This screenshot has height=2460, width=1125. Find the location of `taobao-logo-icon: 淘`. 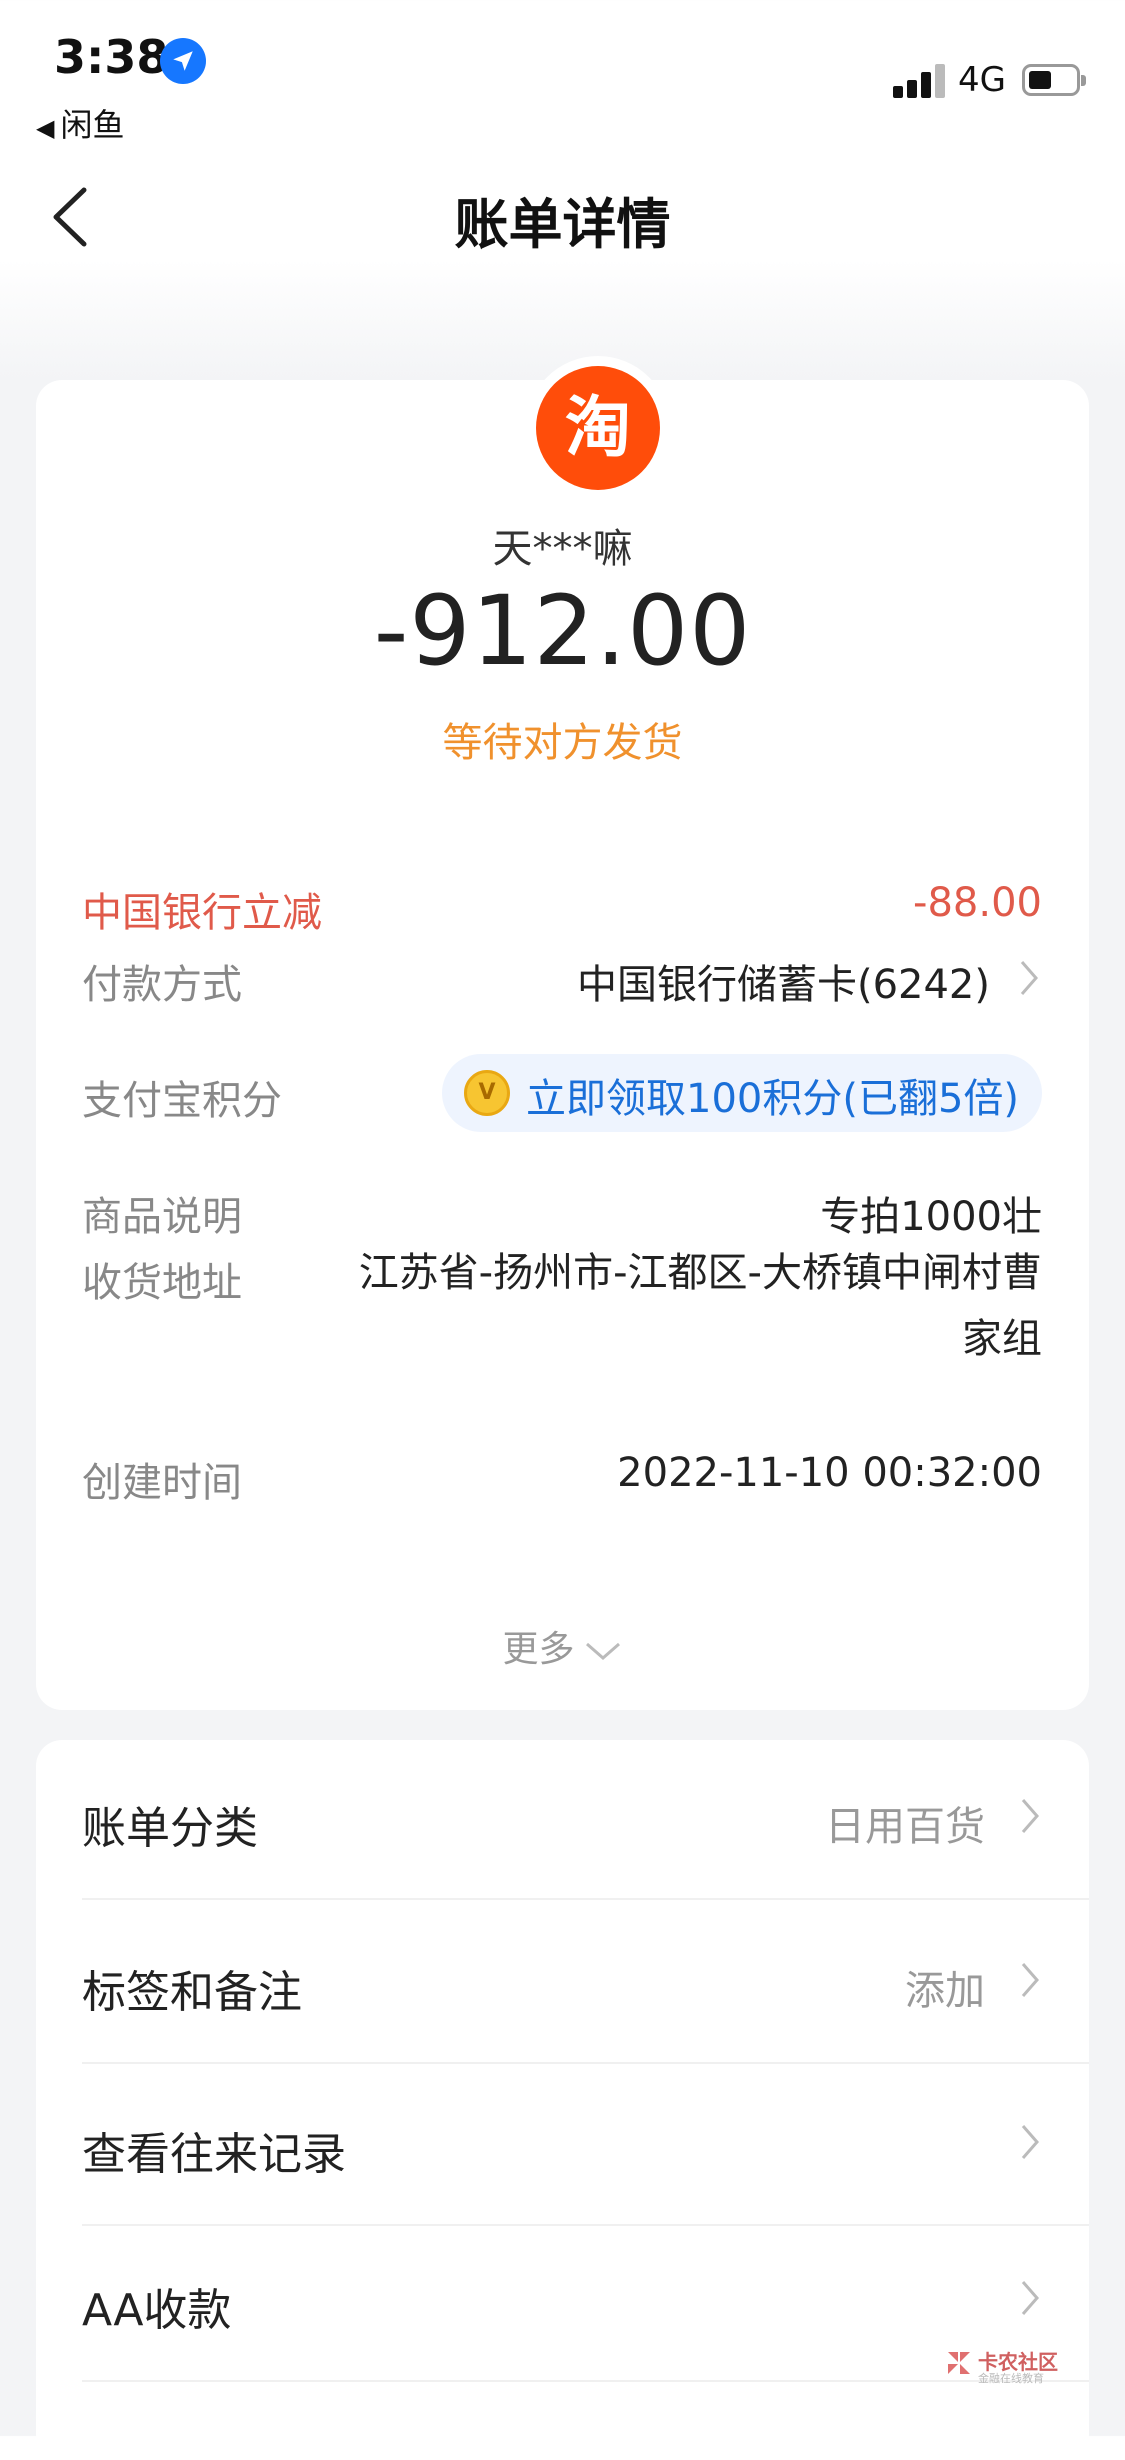

taobao-logo-icon: 淘 is located at coordinates (598, 428).